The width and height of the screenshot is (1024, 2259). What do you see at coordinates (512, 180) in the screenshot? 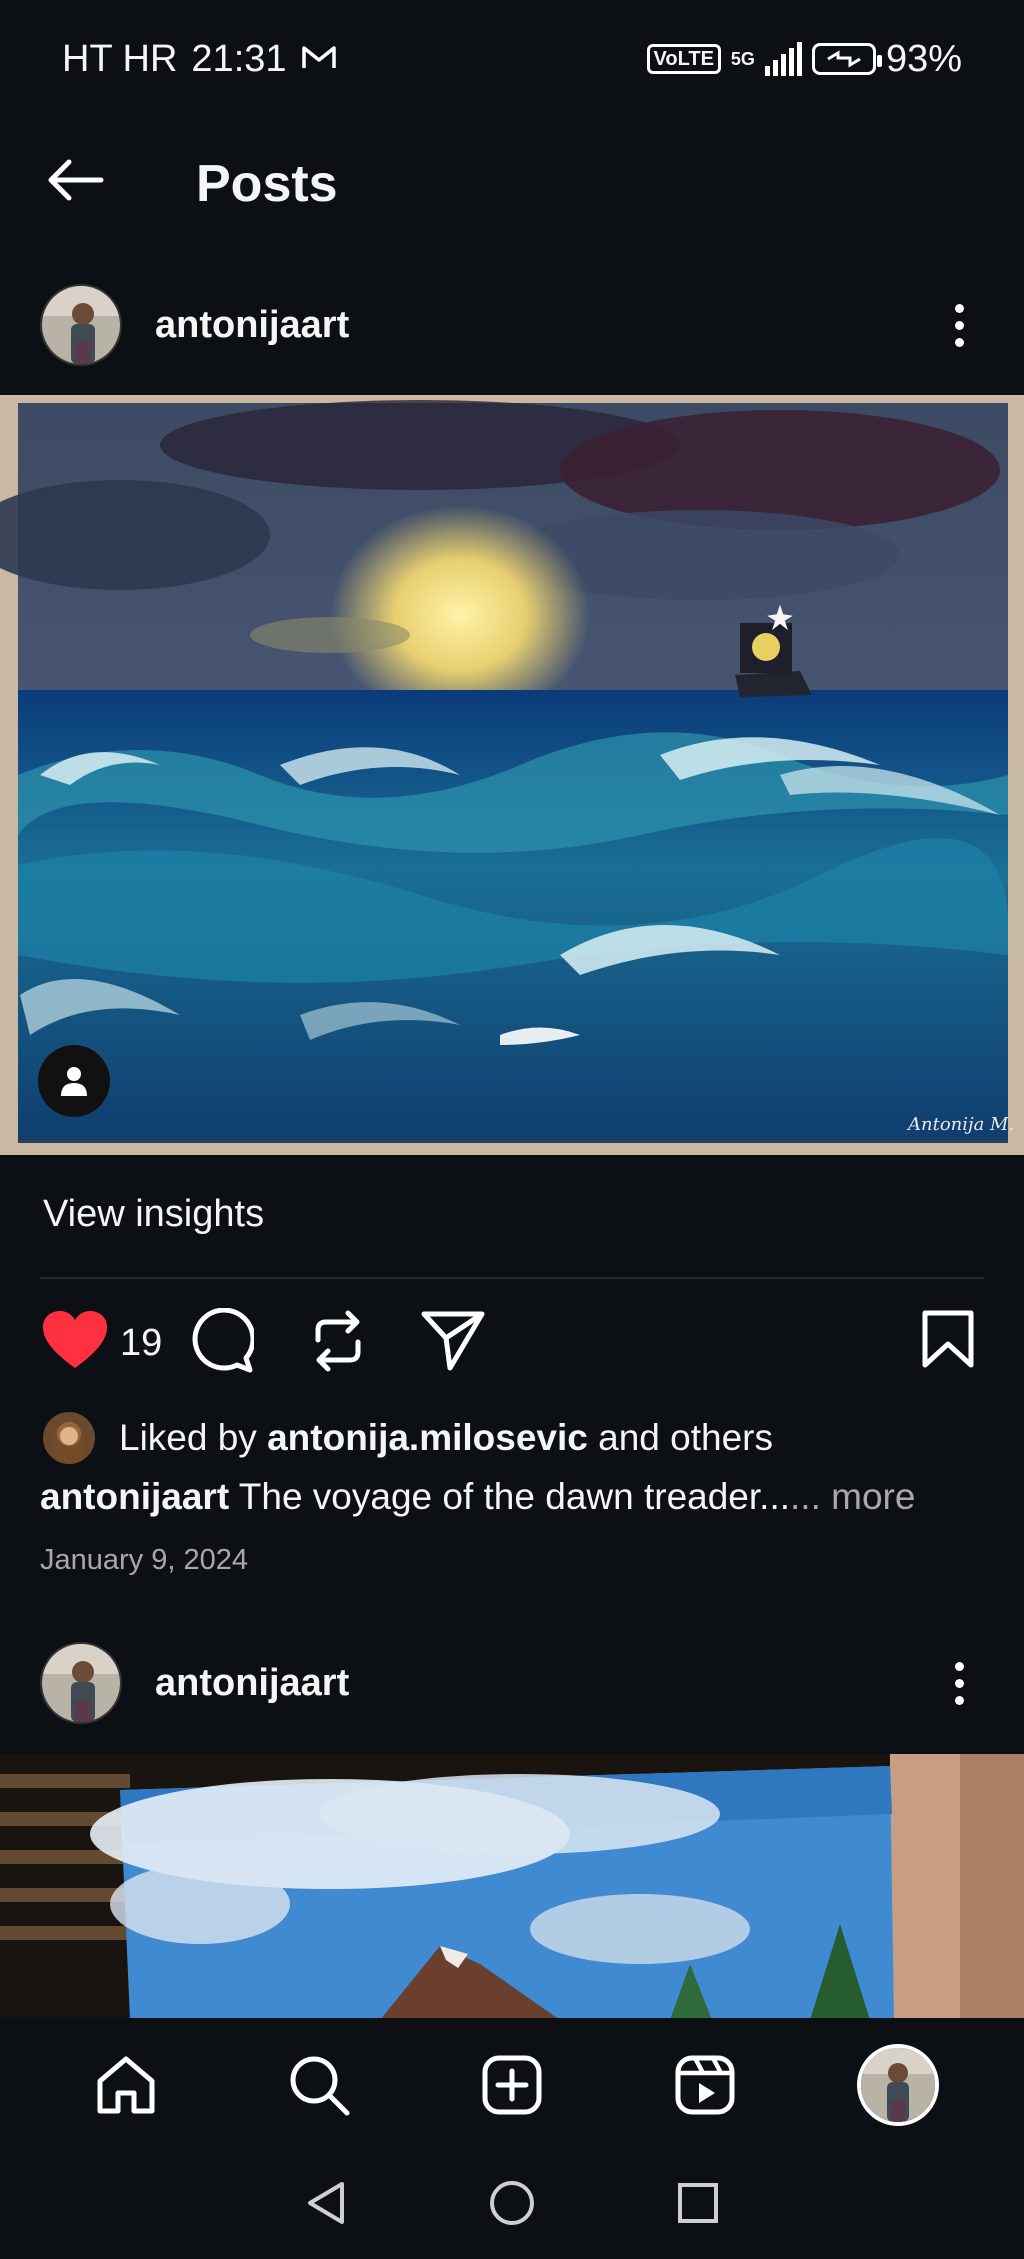
I see `top-bar: Posts` at bounding box center [512, 180].